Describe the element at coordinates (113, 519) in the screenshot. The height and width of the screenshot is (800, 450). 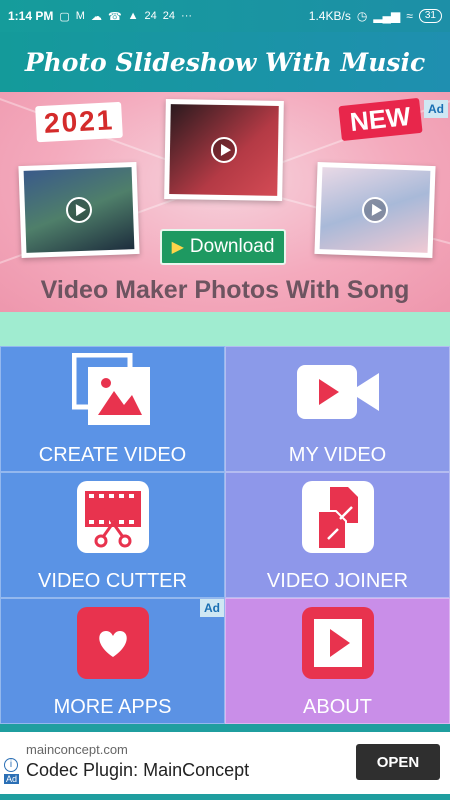
I see `scissors-film-icon` at that location.